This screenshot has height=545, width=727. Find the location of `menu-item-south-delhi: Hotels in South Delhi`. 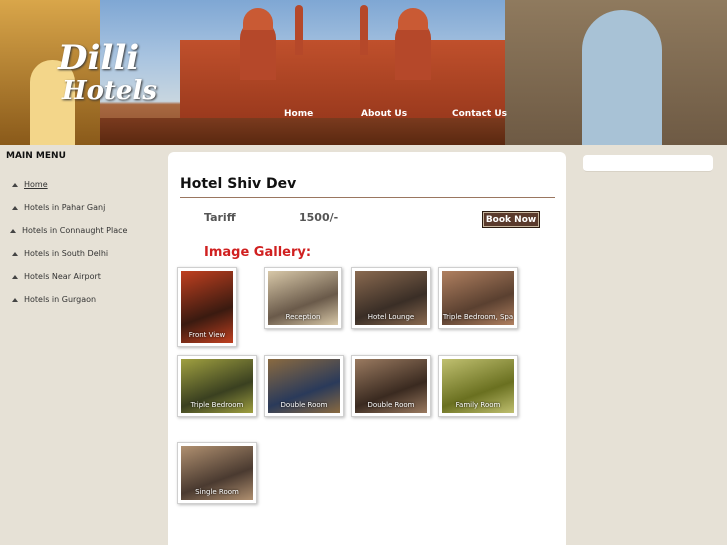

menu-item-south-delhi: Hotels in South Delhi is located at coordinates (87, 254).